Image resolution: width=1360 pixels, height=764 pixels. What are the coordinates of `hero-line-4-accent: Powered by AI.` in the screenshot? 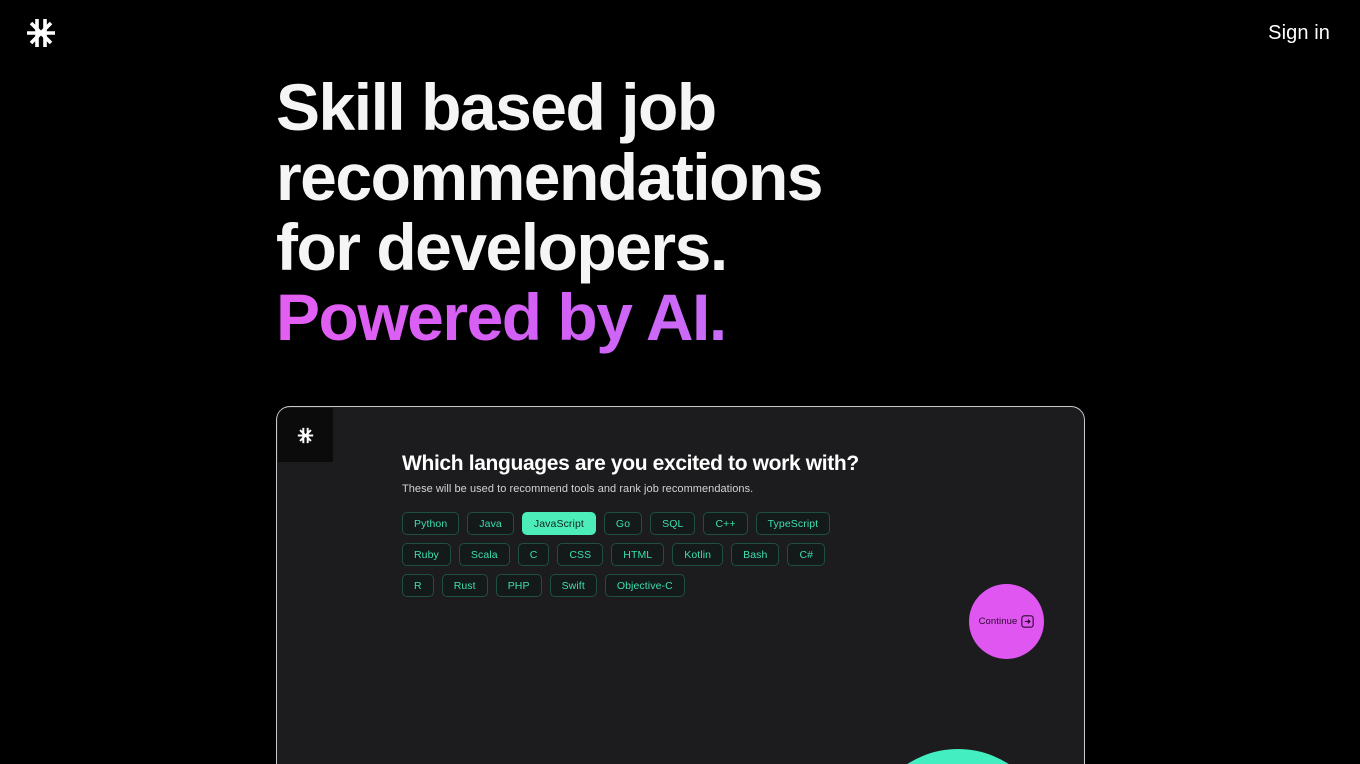 It's located at (501, 317).